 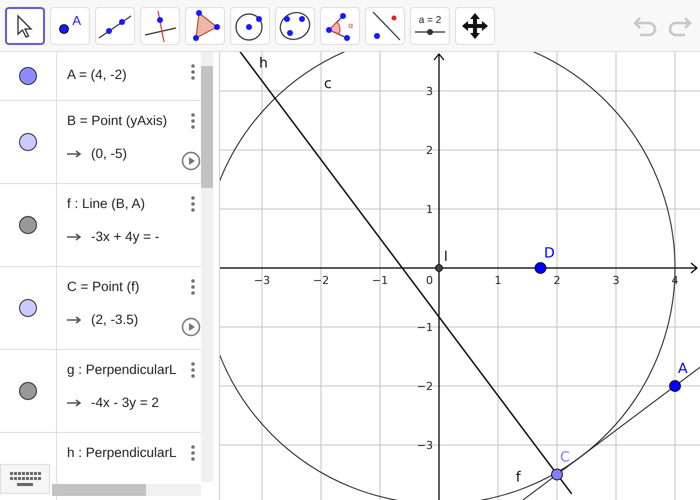 I want to click on value-text: -4x - 3y = 2, so click(x=125, y=402).